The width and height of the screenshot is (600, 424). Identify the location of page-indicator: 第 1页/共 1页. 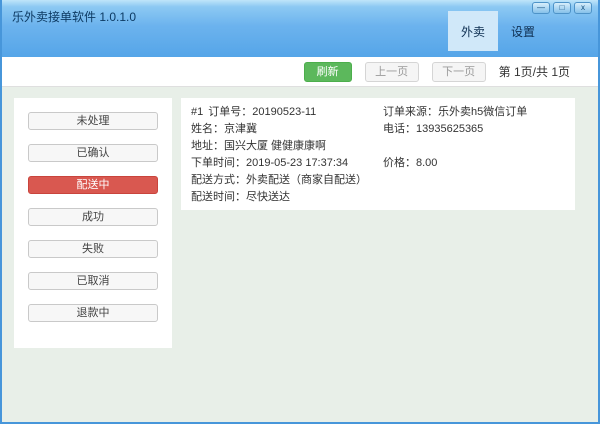
(534, 72).